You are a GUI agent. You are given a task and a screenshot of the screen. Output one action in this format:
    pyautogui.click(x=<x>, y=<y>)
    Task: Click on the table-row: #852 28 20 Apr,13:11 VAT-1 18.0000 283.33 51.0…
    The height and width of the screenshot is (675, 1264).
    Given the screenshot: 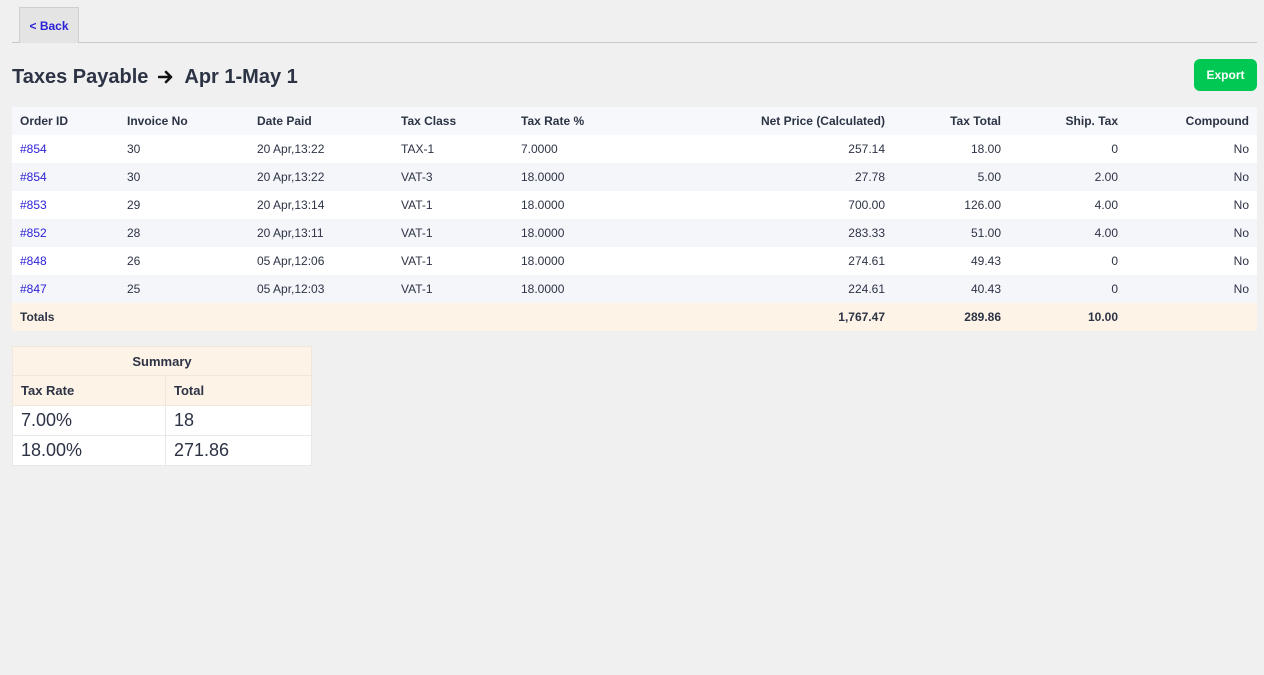 What is the action you would take?
    pyautogui.click(x=634, y=233)
    